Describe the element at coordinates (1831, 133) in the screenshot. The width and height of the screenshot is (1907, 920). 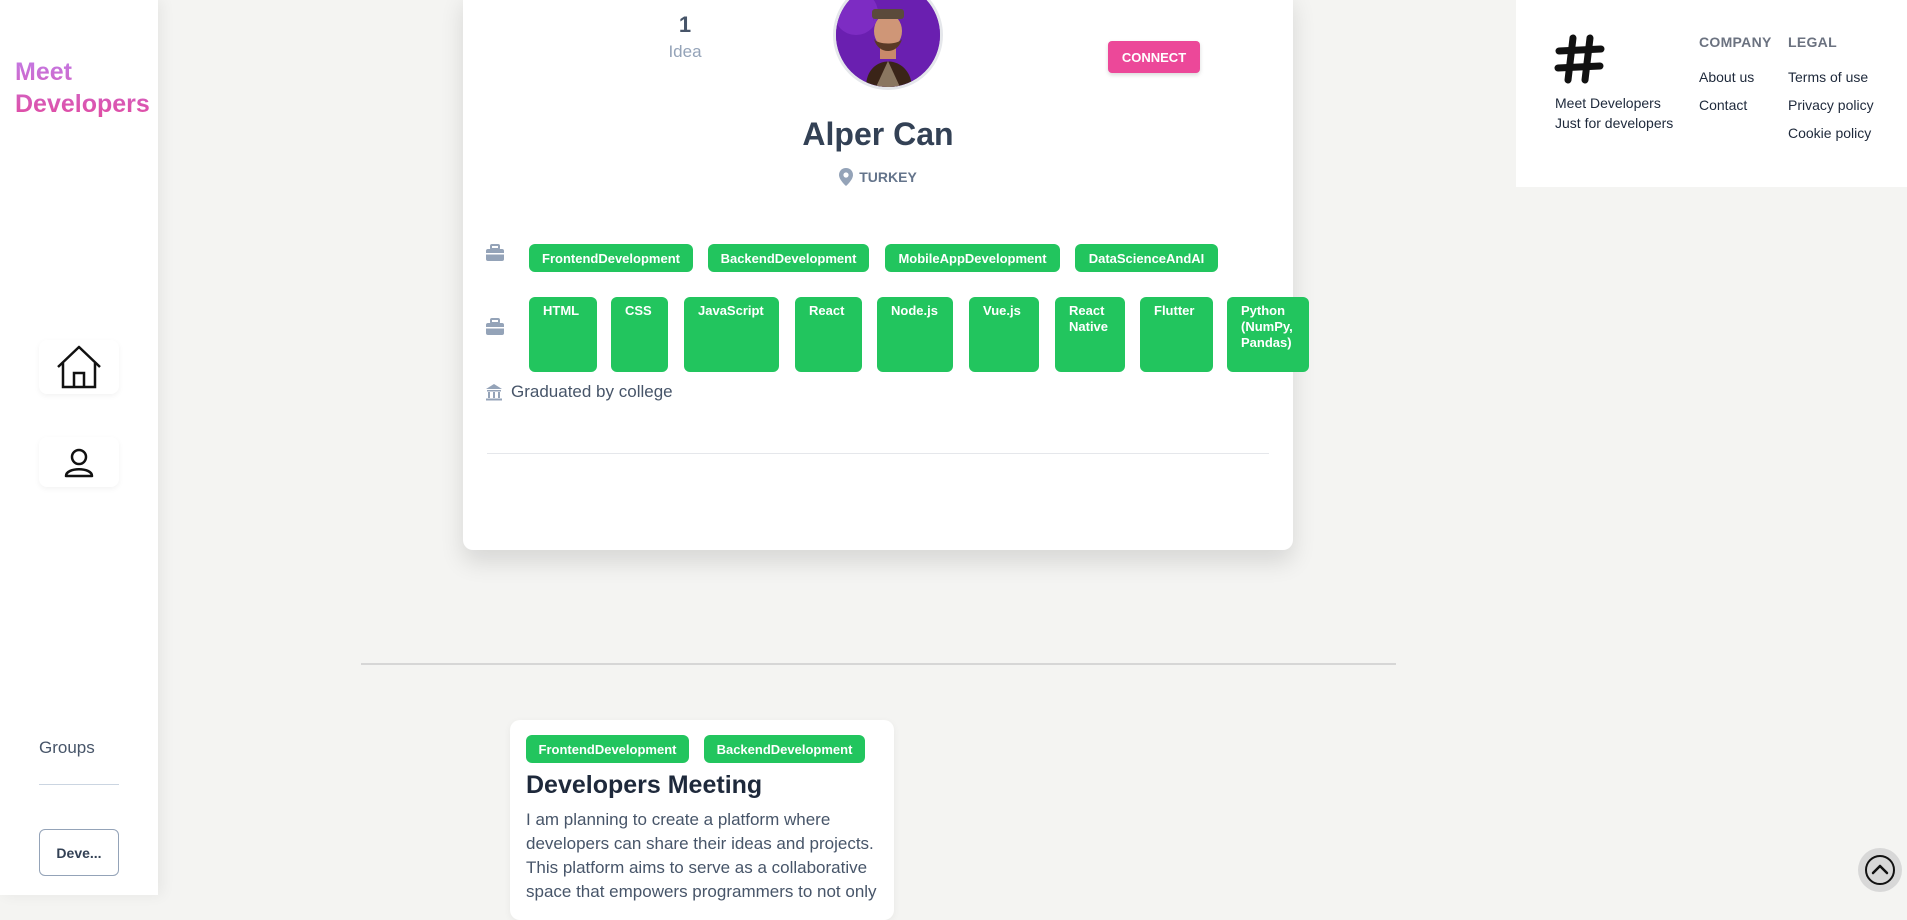
I see `footer-link-cookies: Cookie policy` at that location.